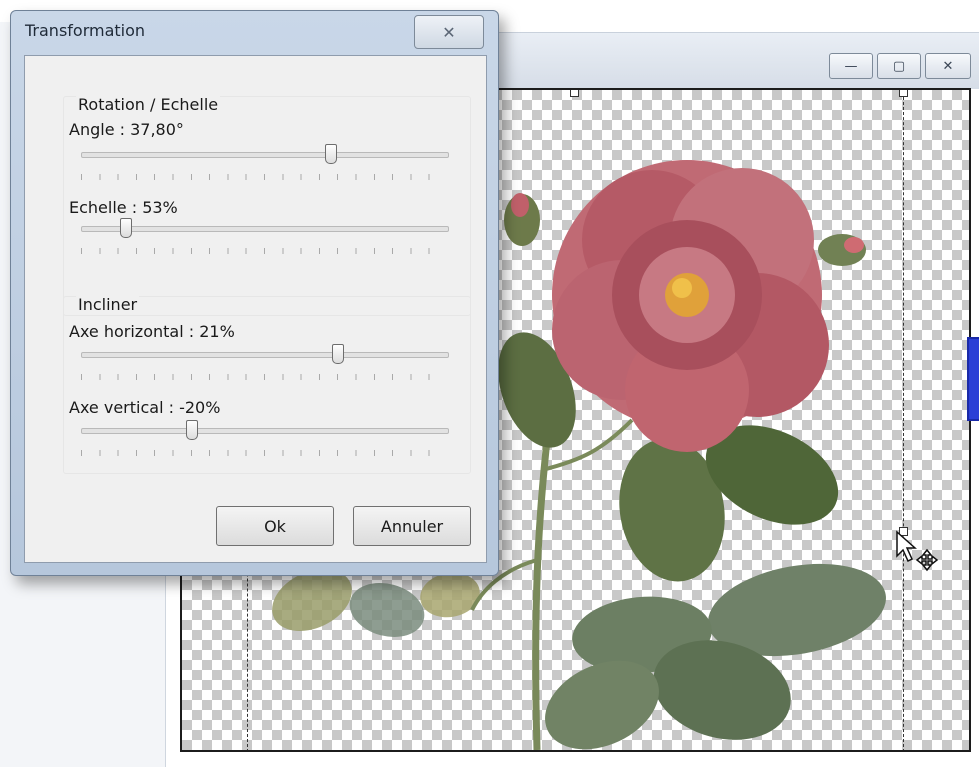 The height and width of the screenshot is (767, 979). Describe the element at coordinates (265, 229) in the screenshot. I see `scale-slider-track` at that location.